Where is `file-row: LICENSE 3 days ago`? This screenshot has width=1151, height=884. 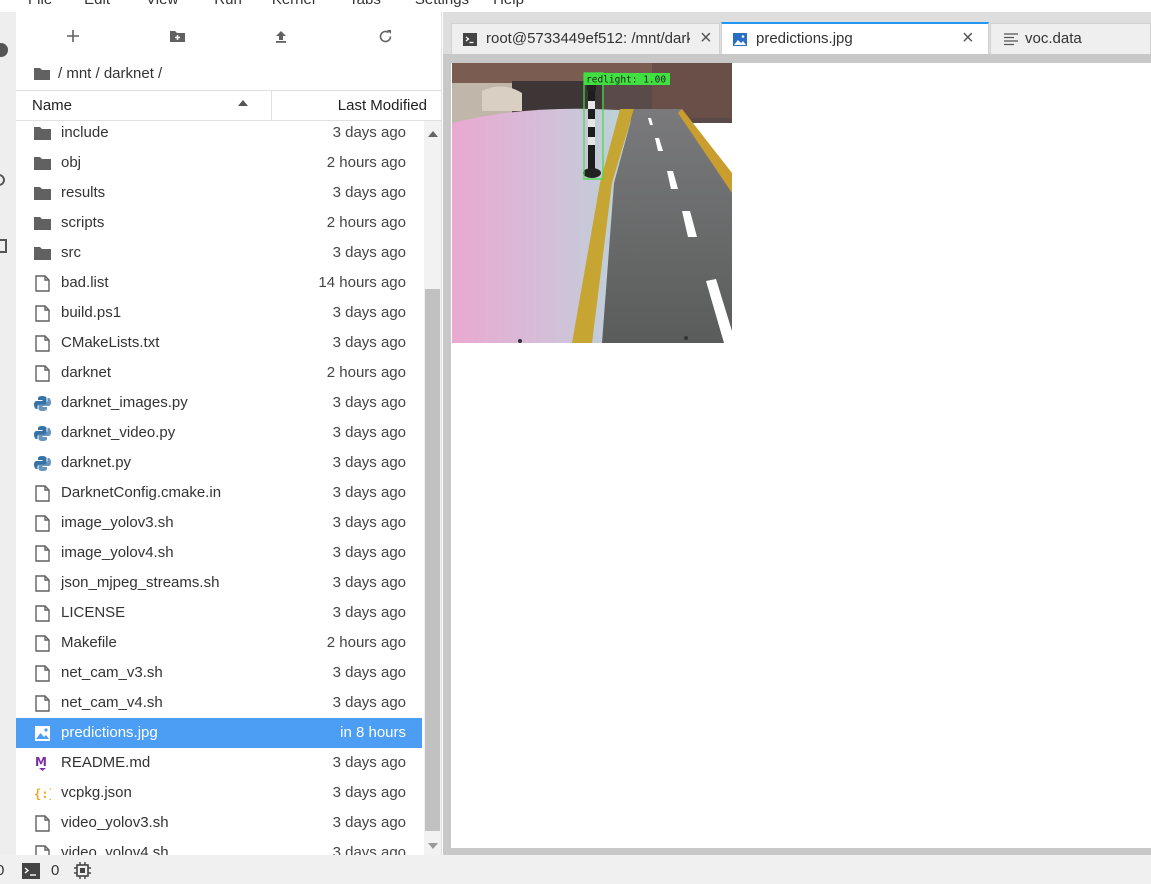
file-row: LICENSE 3 days ago is located at coordinates (219, 613).